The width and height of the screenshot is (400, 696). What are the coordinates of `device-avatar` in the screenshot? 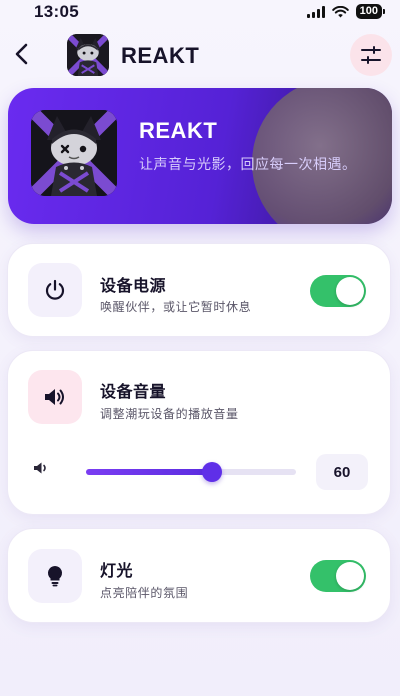 It's located at (88, 55).